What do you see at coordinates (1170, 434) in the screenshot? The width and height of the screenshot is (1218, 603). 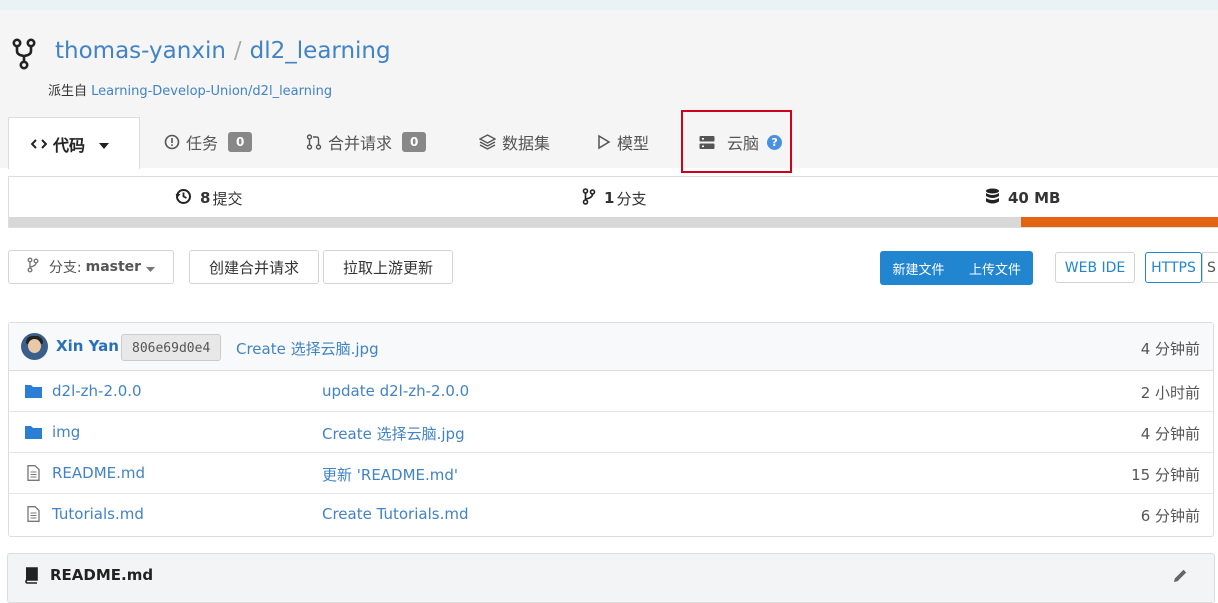 I see `file-time: 4 分钟前` at bounding box center [1170, 434].